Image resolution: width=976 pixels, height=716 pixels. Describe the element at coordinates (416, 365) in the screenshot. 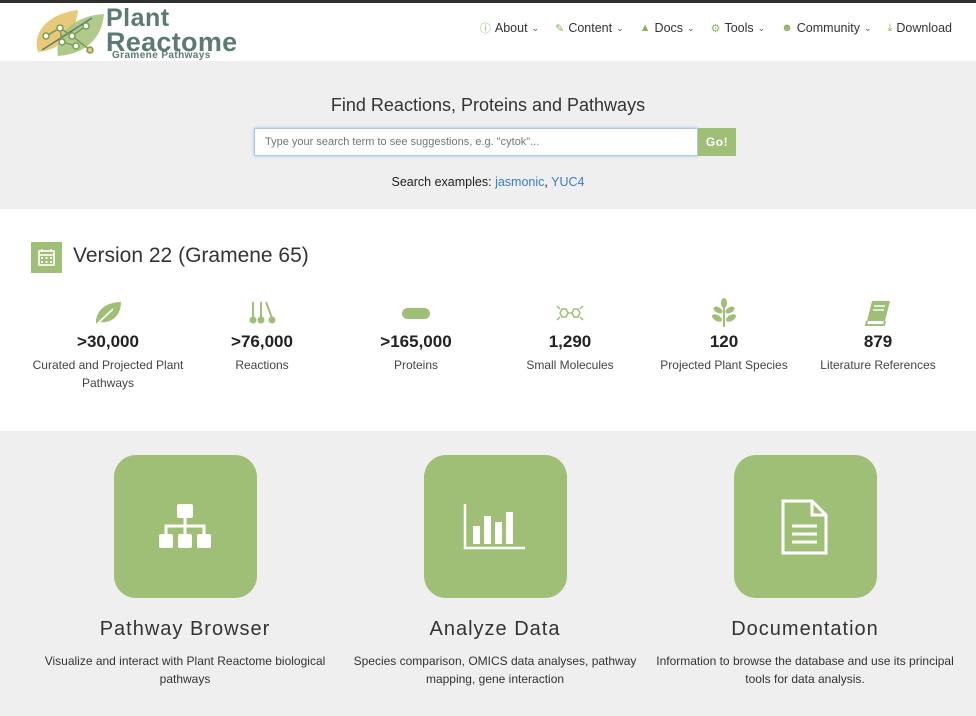

I see `stat-label: Proteins` at that location.